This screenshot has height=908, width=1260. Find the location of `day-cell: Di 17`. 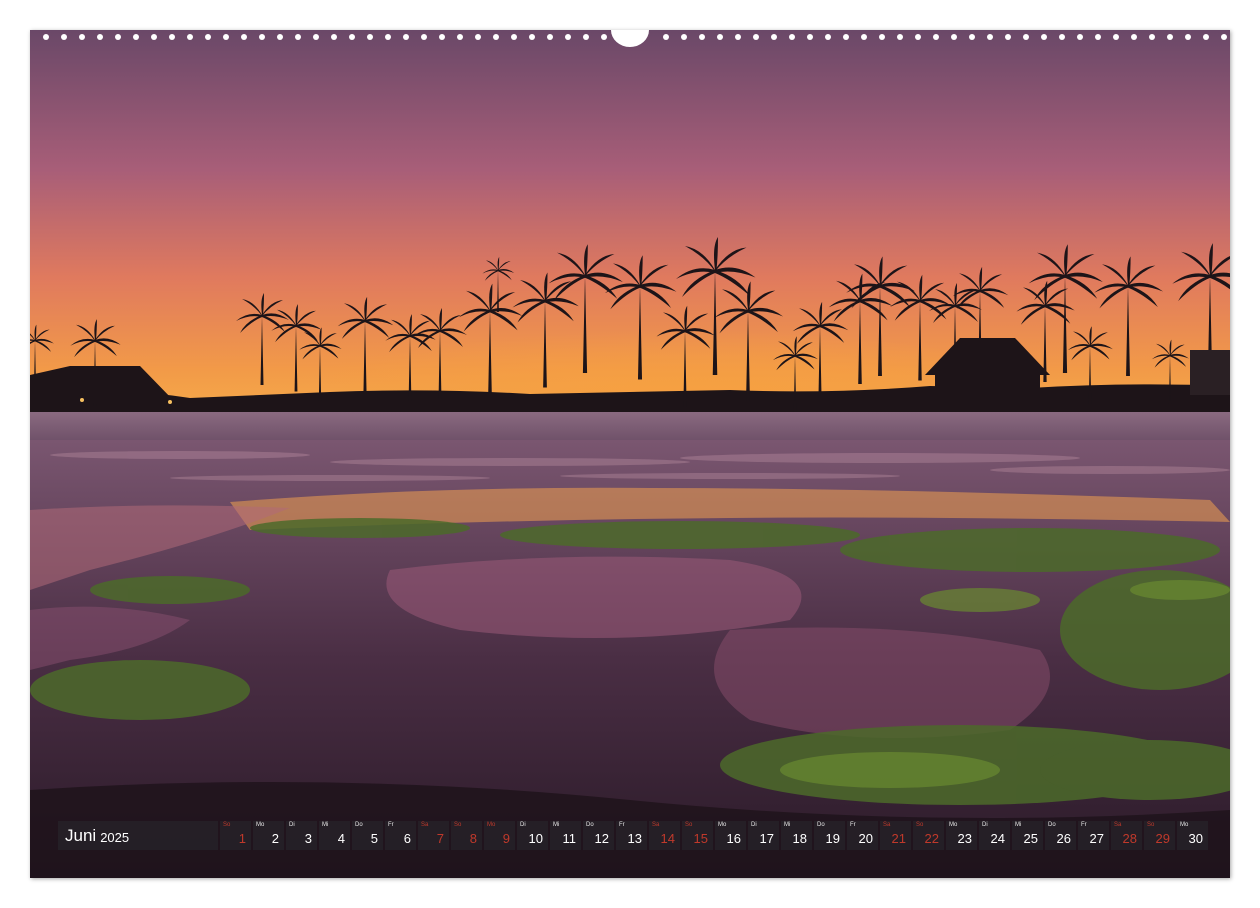

day-cell: Di 17 is located at coordinates (763, 835).